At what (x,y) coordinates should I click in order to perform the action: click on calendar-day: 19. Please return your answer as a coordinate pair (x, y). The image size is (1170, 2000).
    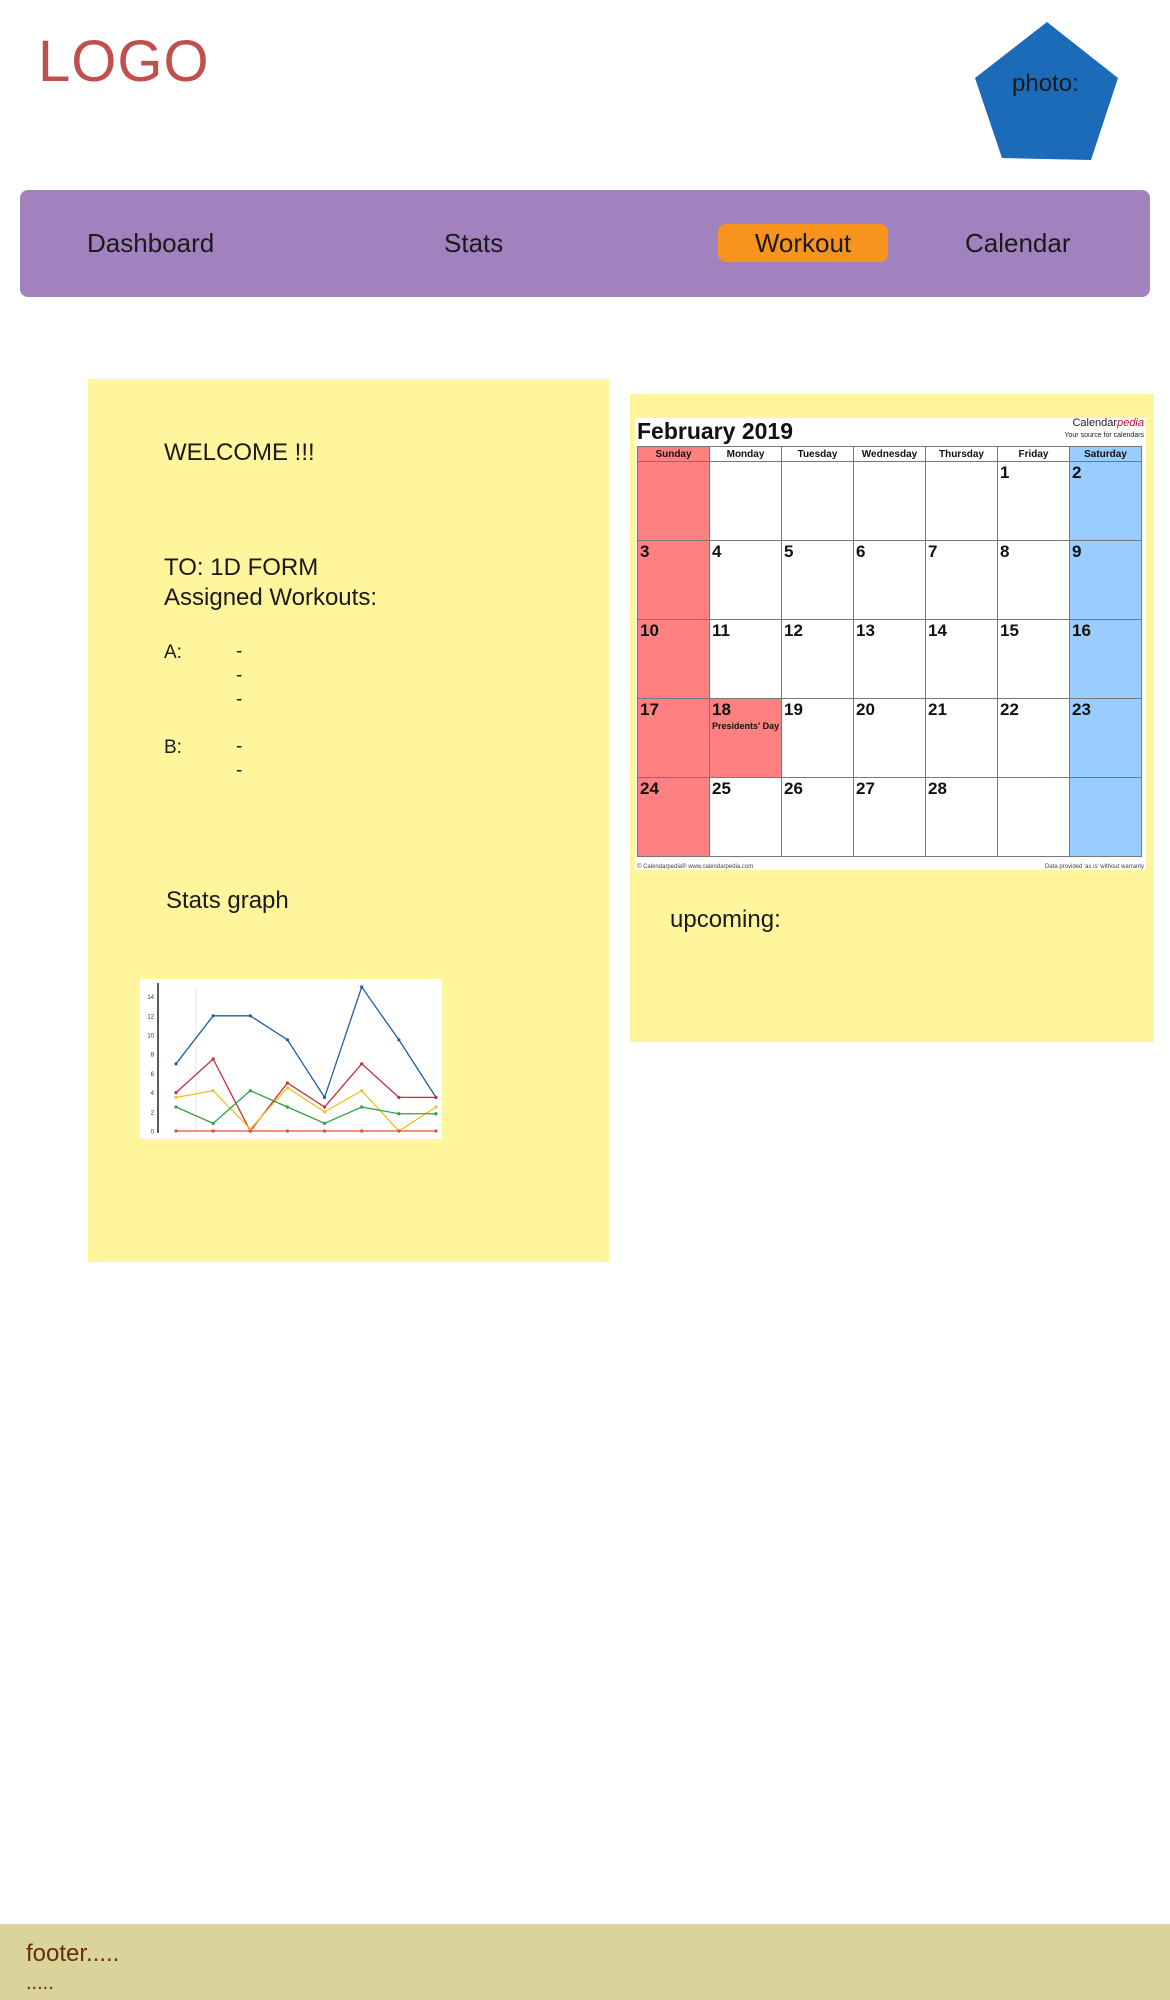
    Looking at the image, I should click on (817, 738).